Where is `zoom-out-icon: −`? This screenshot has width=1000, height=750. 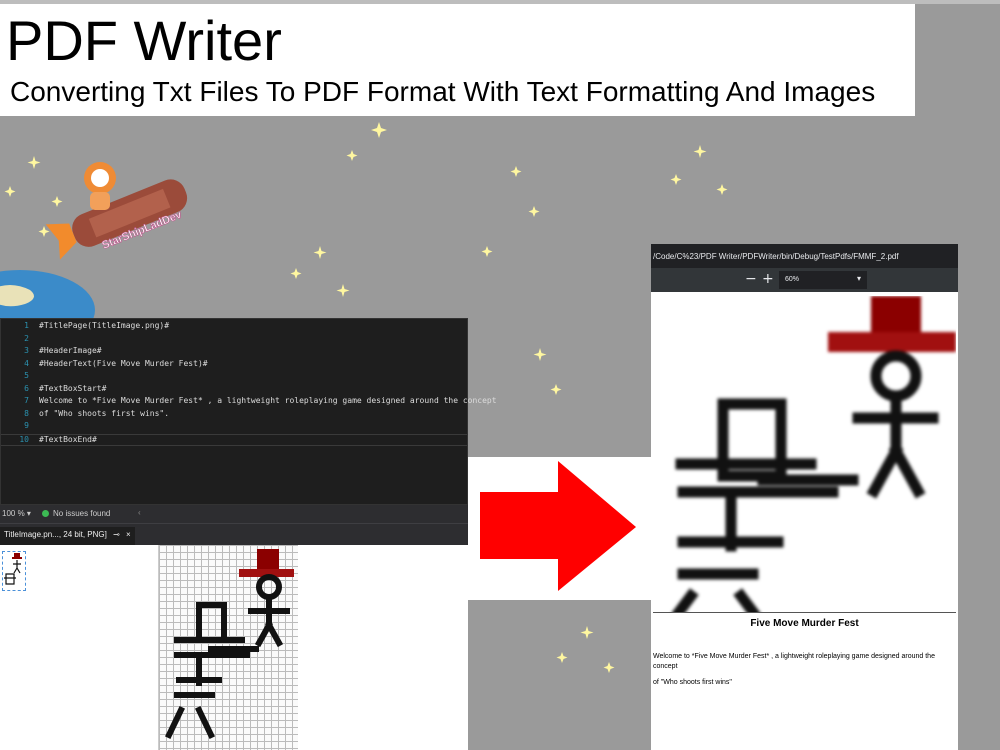 zoom-out-icon: − is located at coordinates (751, 279).